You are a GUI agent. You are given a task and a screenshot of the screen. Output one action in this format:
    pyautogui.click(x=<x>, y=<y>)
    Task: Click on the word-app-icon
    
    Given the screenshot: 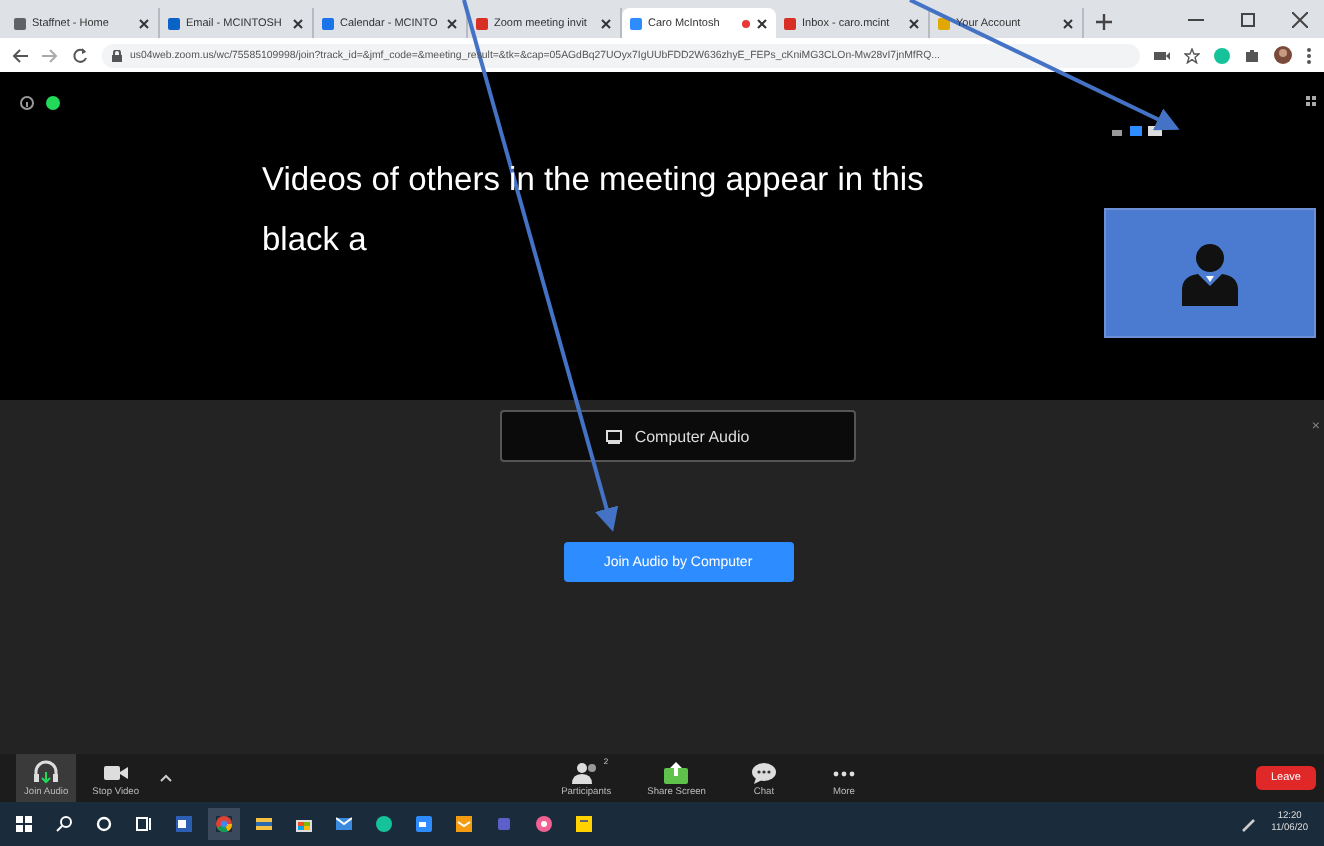 What is the action you would take?
    pyautogui.click(x=184, y=824)
    